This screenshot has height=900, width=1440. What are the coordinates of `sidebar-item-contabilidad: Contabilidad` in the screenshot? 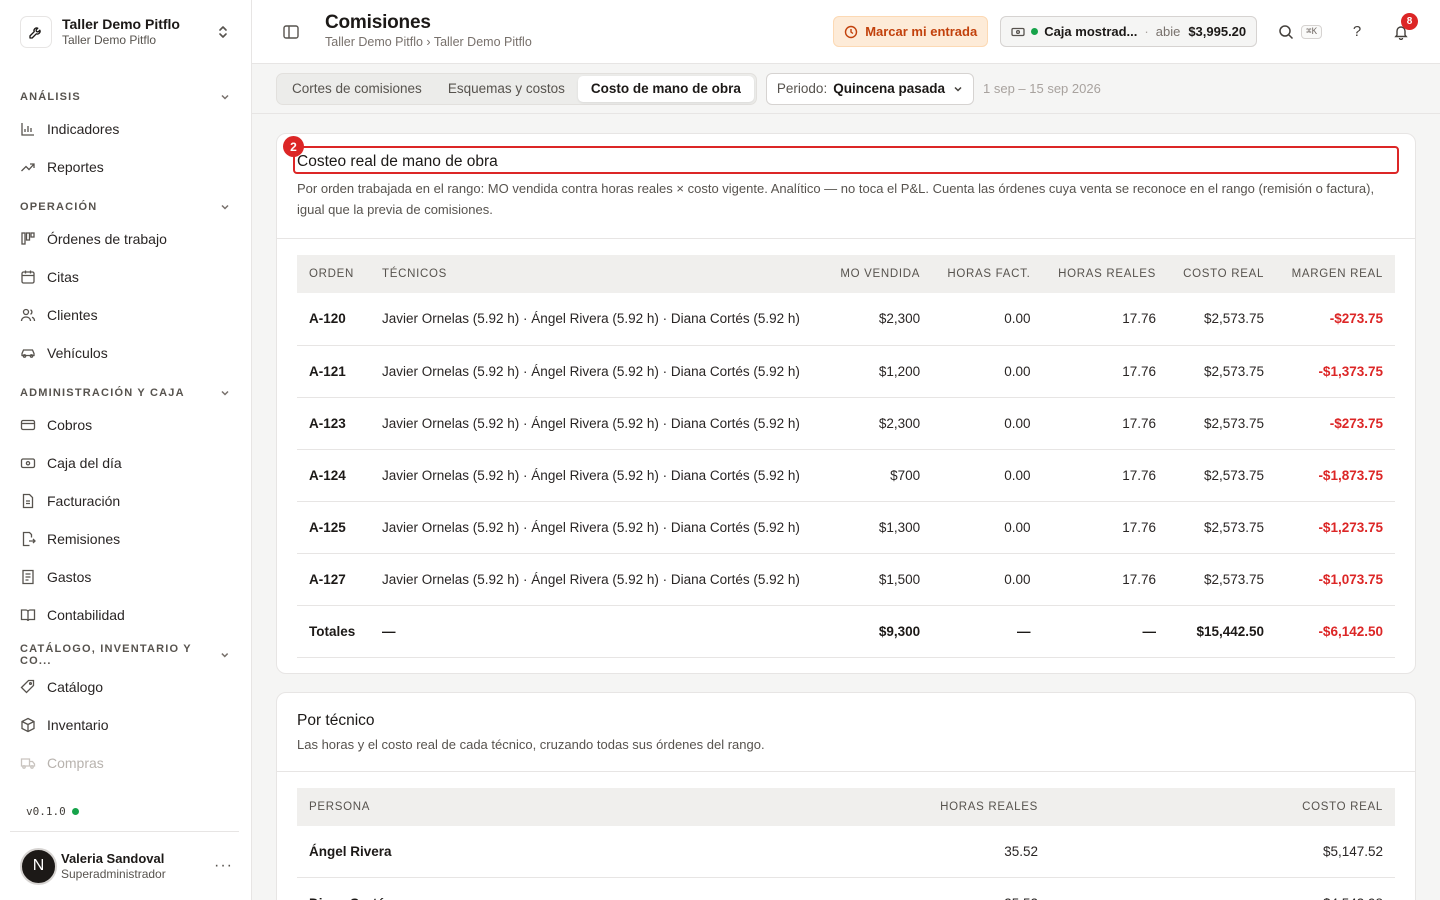 It's located at (125, 615).